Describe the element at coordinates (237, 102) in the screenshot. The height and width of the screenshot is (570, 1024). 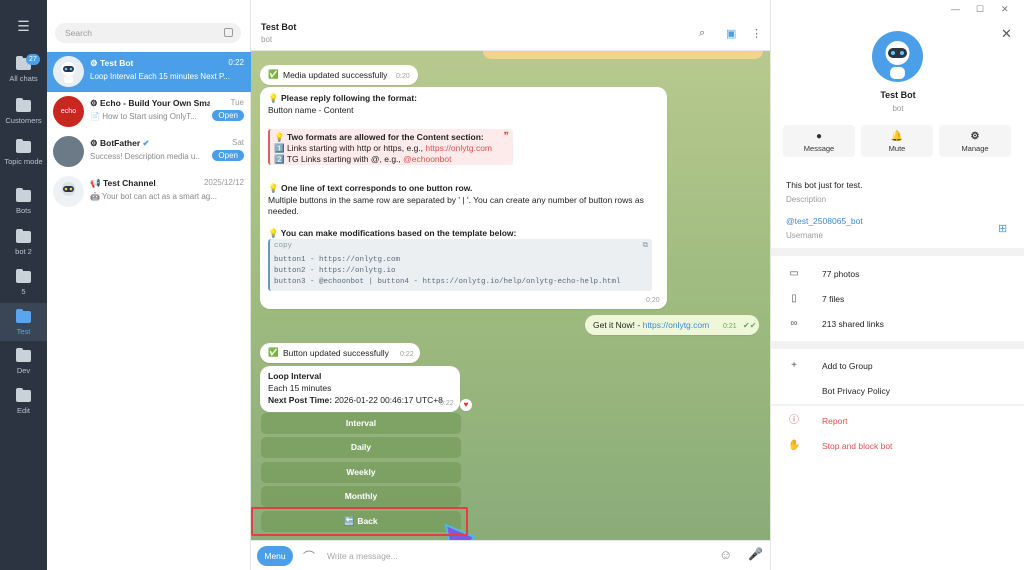
I see `chat-date: Tue` at that location.